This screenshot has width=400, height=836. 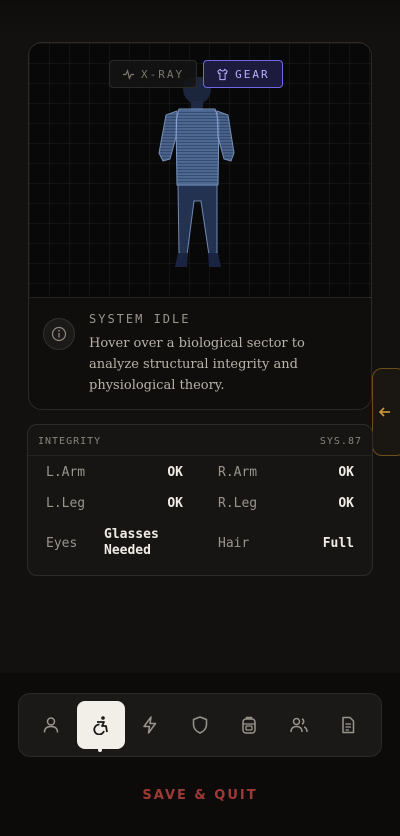 I want to click on integrity-label: Eyes, so click(x=62, y=543).